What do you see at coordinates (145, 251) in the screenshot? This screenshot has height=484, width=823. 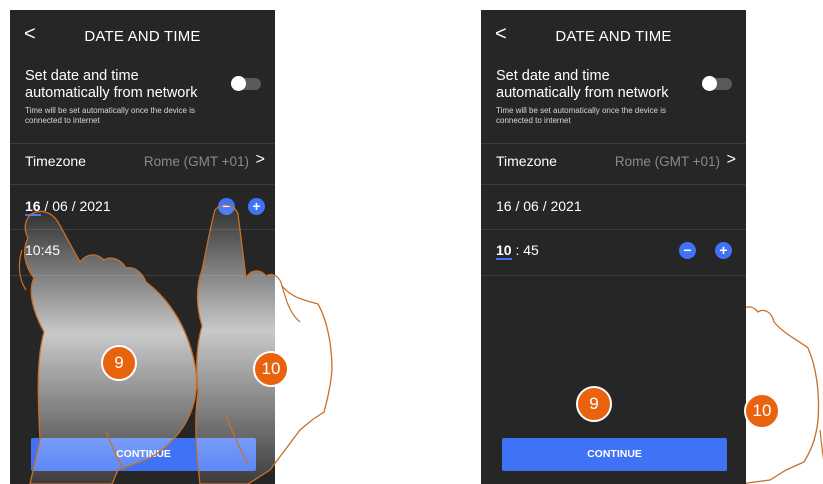 I see `time-row: 10:45` at bounding box center [145, 251].